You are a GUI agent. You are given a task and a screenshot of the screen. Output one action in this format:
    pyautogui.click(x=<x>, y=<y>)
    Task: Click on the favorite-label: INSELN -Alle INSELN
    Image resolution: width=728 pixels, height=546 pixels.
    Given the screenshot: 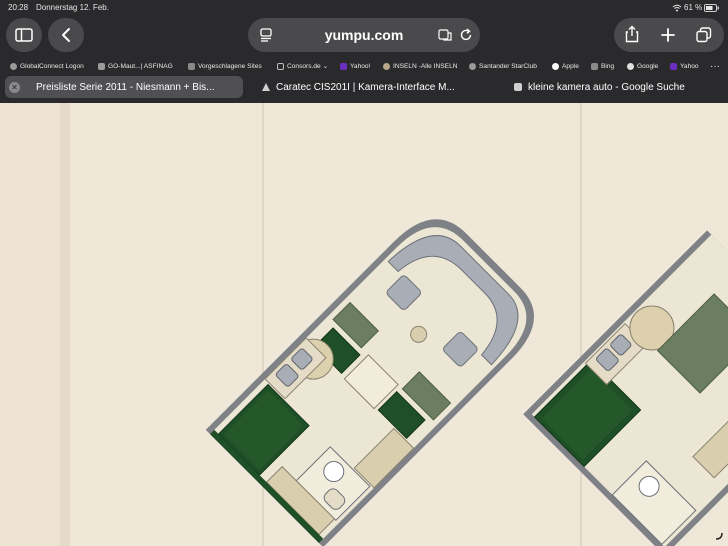 What is the action you would take?
    pyautogui.click(x=425, y=66)
    